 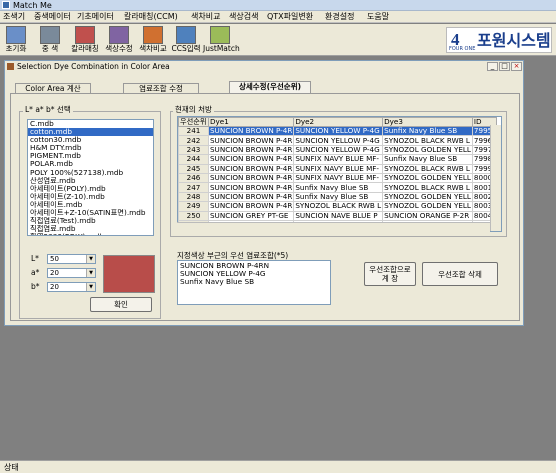 I want to click on vertical-scrollbar, so click(x=495, y=178).